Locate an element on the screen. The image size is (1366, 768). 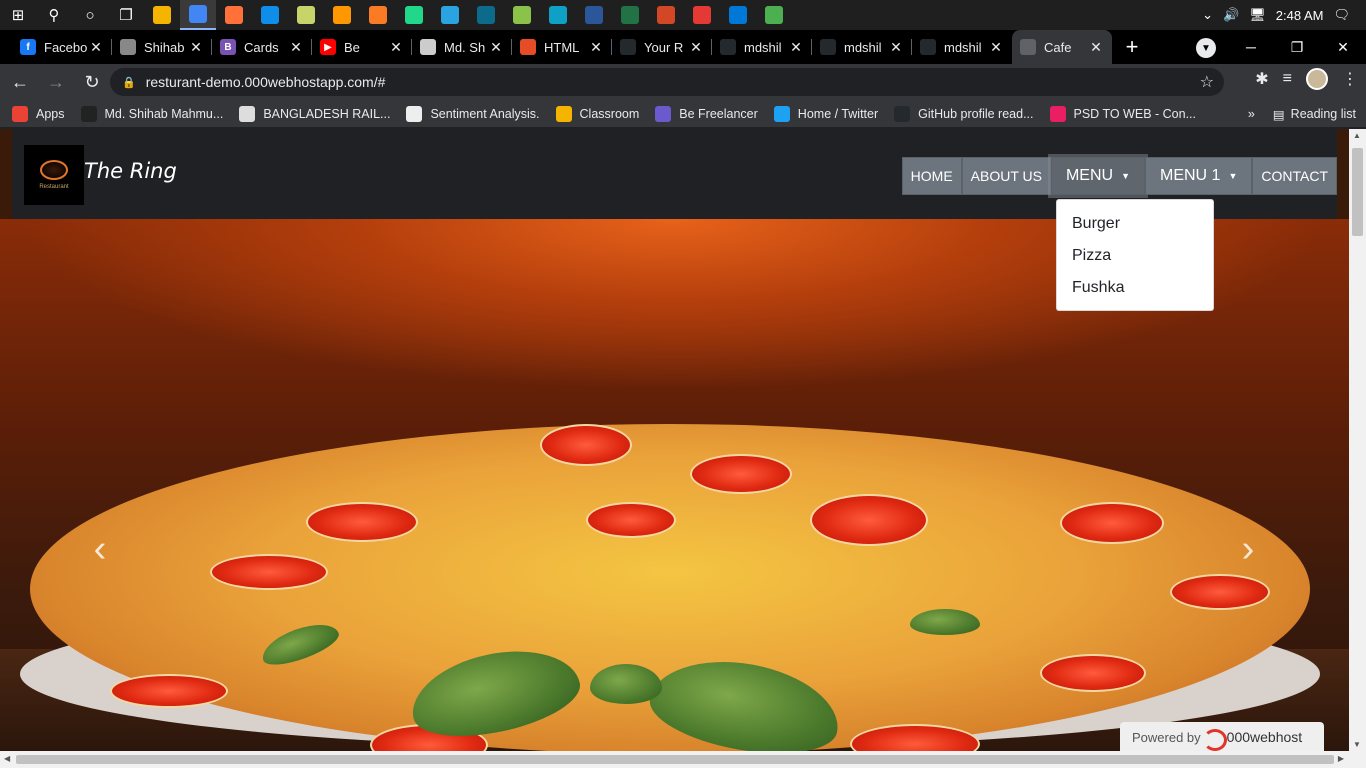
bookmark-item: Sentiment Analysis. is located at coordinates (473, 113).